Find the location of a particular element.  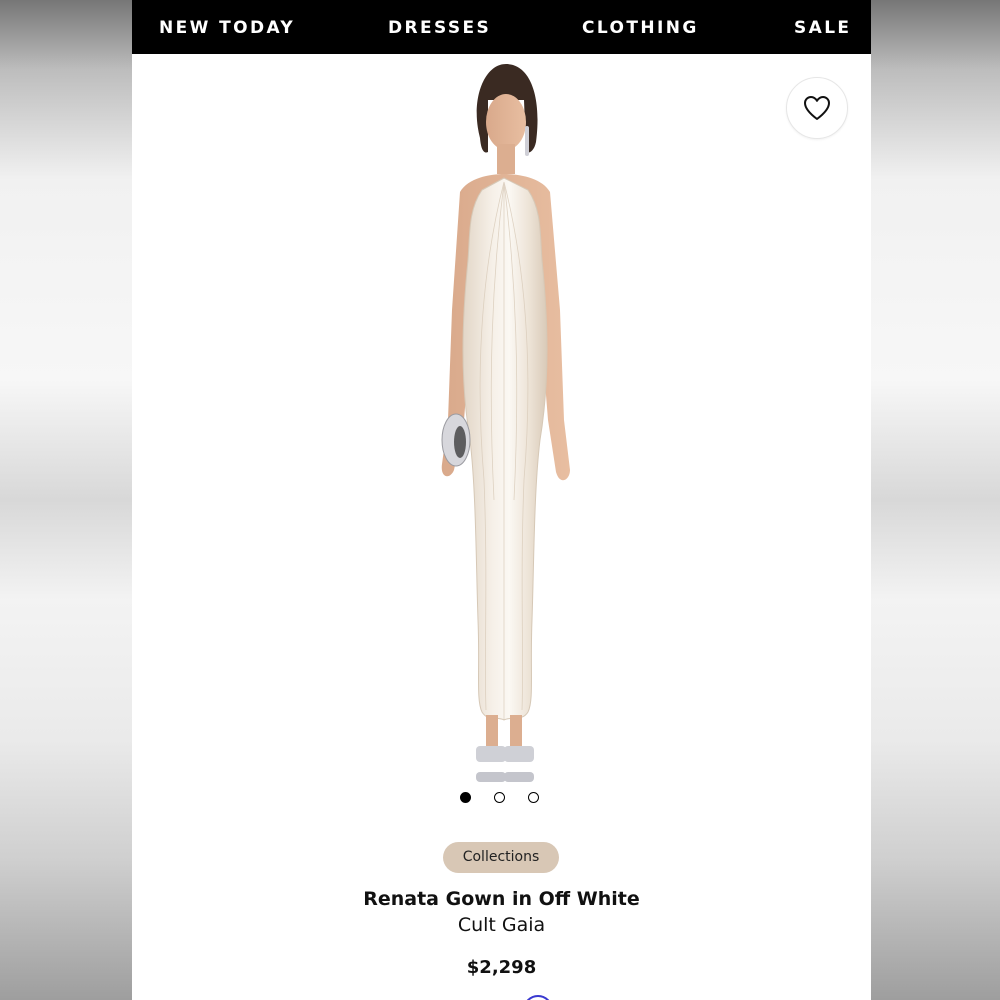

left-shoe-shape is located at coordinates (491, 754).